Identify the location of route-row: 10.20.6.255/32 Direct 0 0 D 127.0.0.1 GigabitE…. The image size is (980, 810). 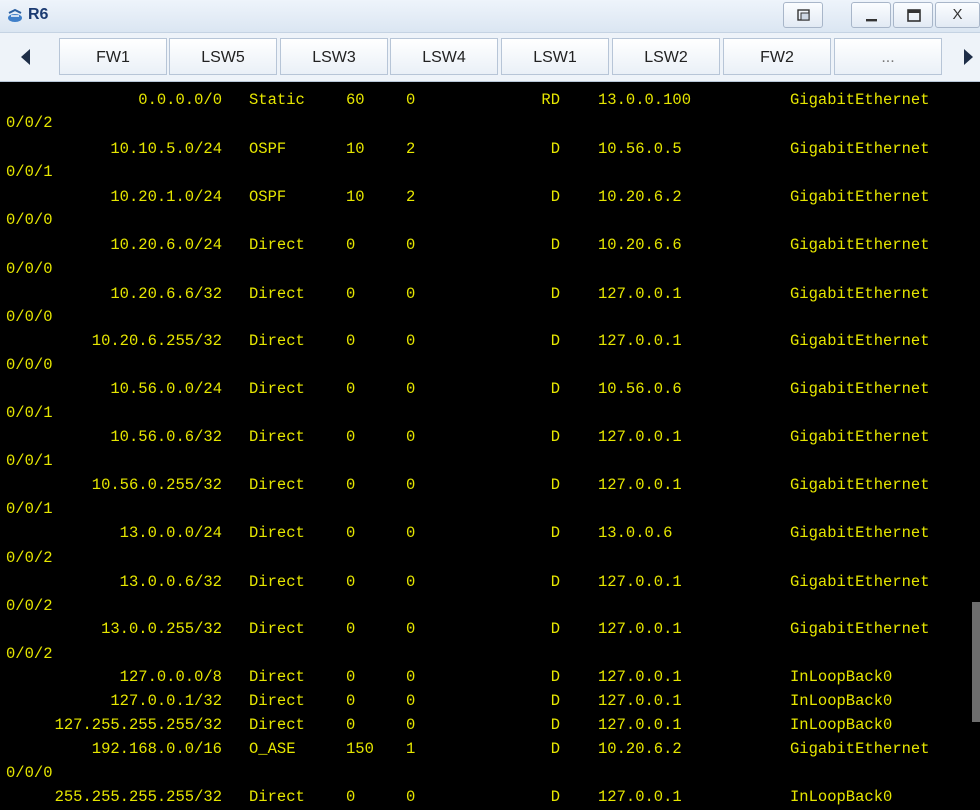
(490, 344).